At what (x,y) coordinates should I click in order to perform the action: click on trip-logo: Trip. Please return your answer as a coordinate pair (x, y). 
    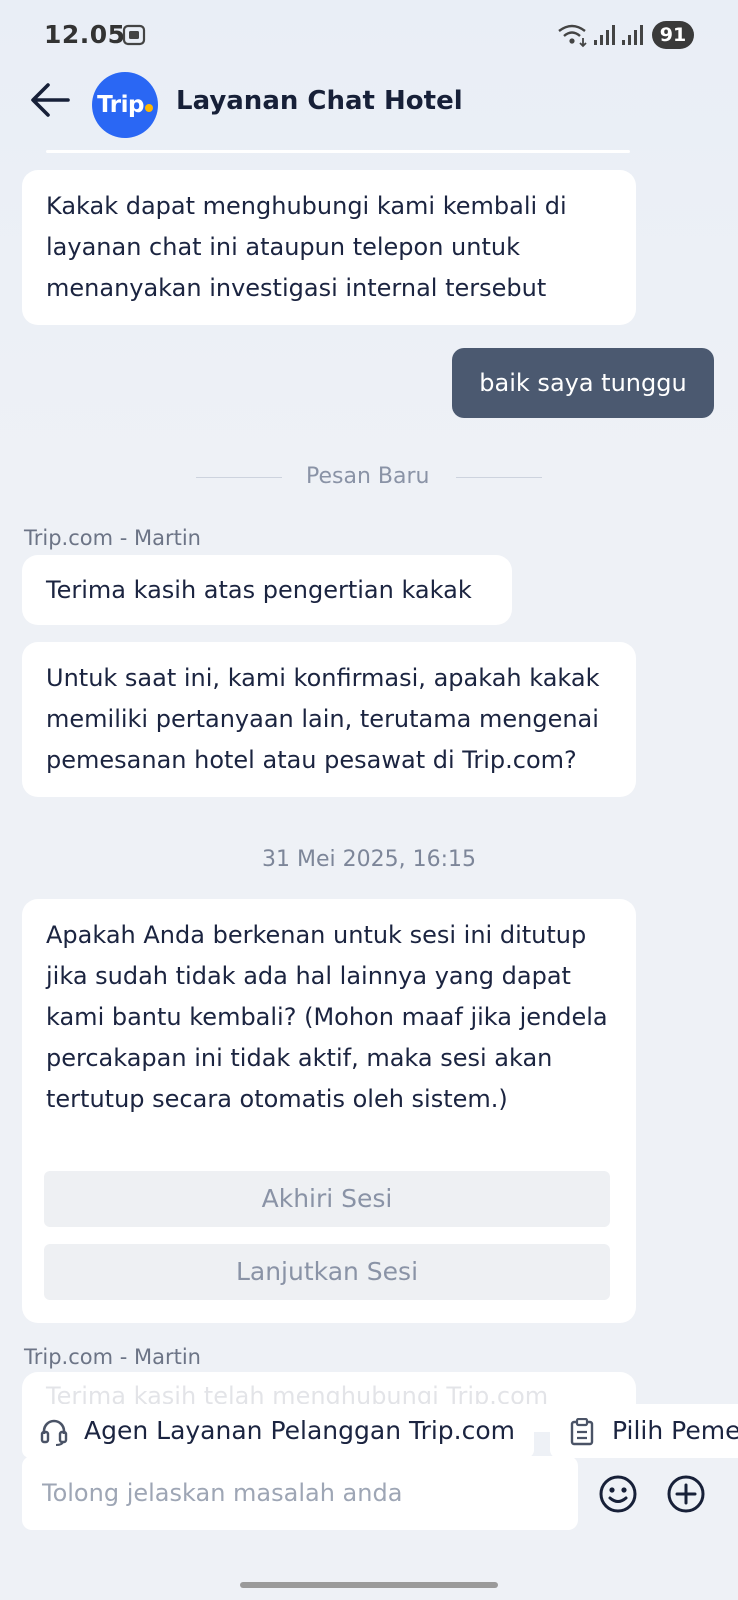
    Looking at the image, I should click on (125, 105).